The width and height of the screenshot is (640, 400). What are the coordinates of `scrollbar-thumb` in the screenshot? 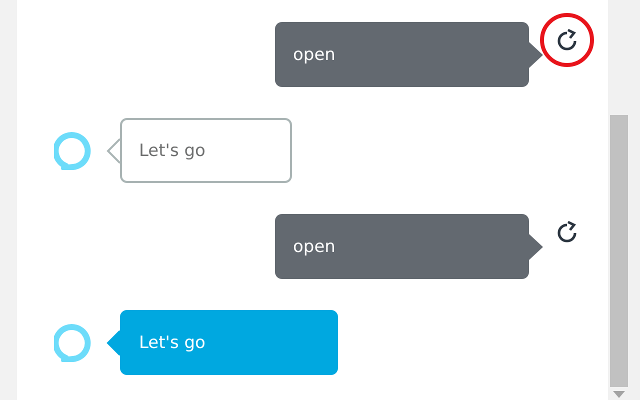 It's located at (619, 251).